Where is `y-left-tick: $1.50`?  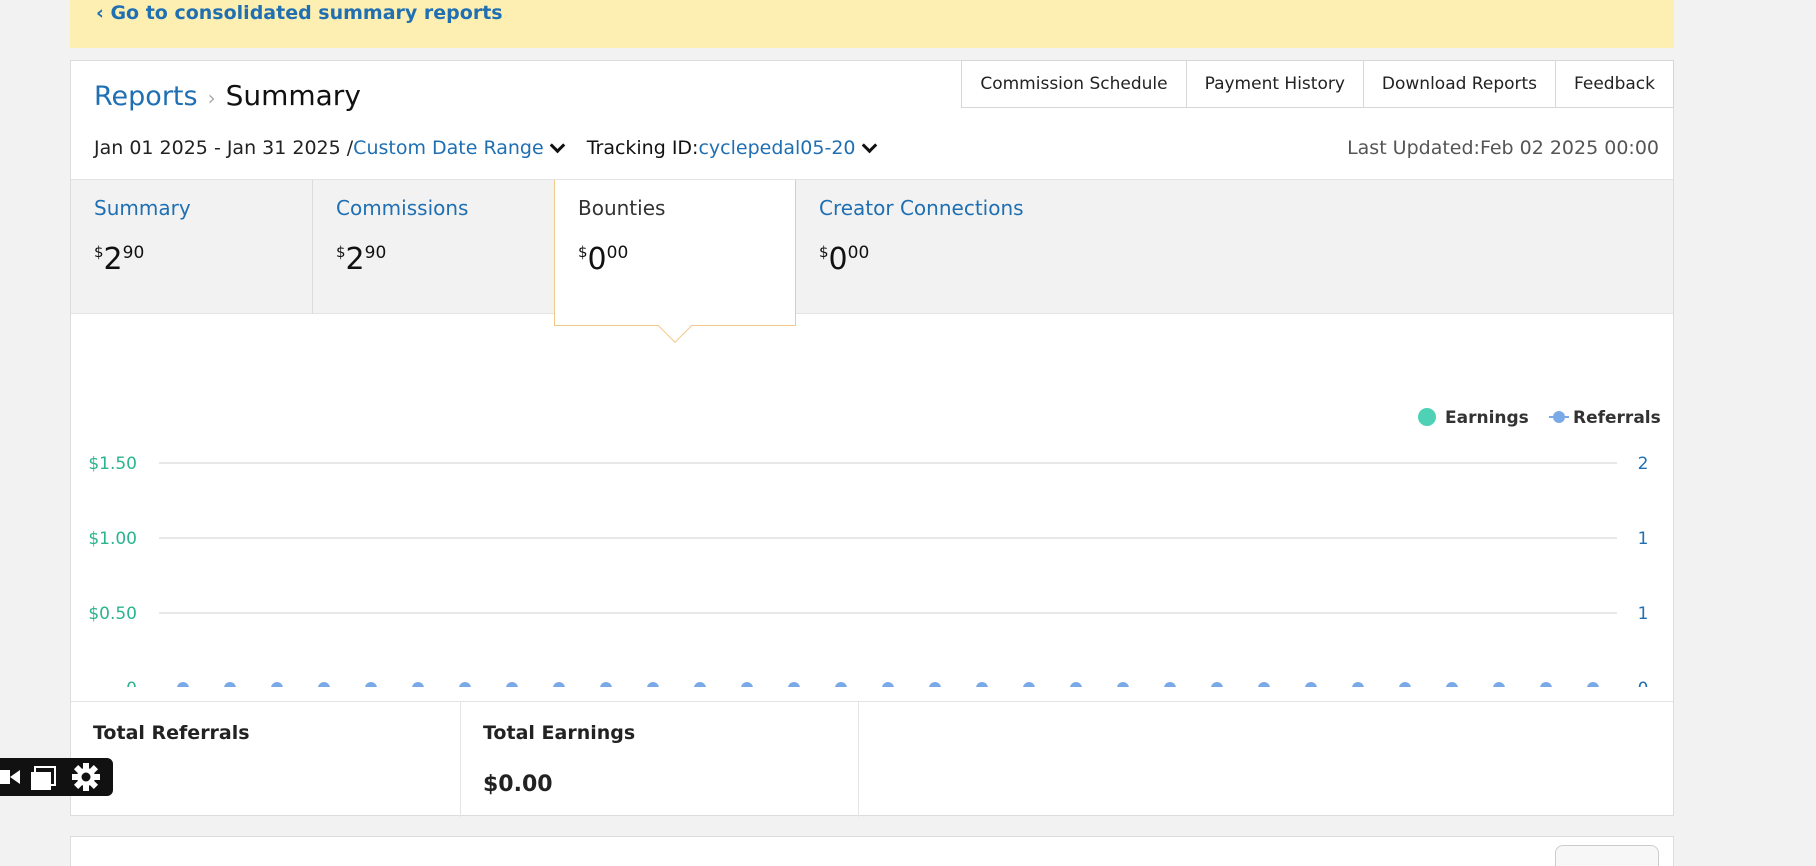
y-left-tick: $1.50 is located at coordinates (112, 464).